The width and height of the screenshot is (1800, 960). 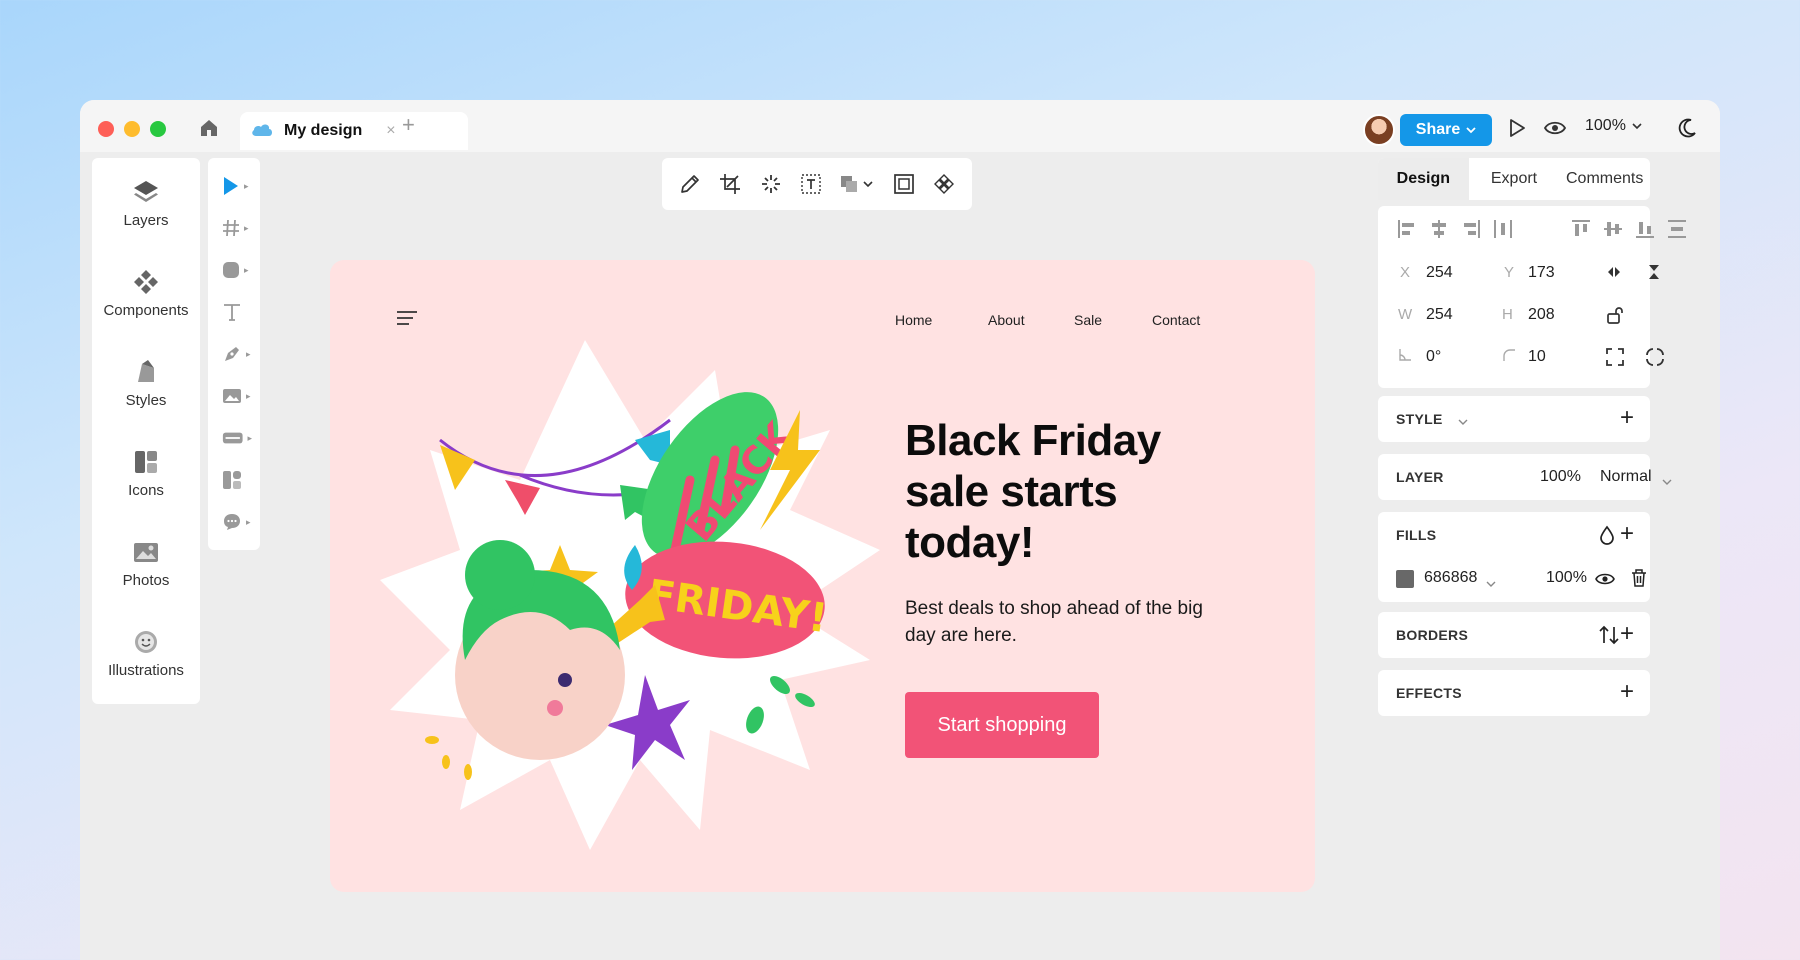 I want to click on fill-color-swatch, so click(x=1405, y=579).